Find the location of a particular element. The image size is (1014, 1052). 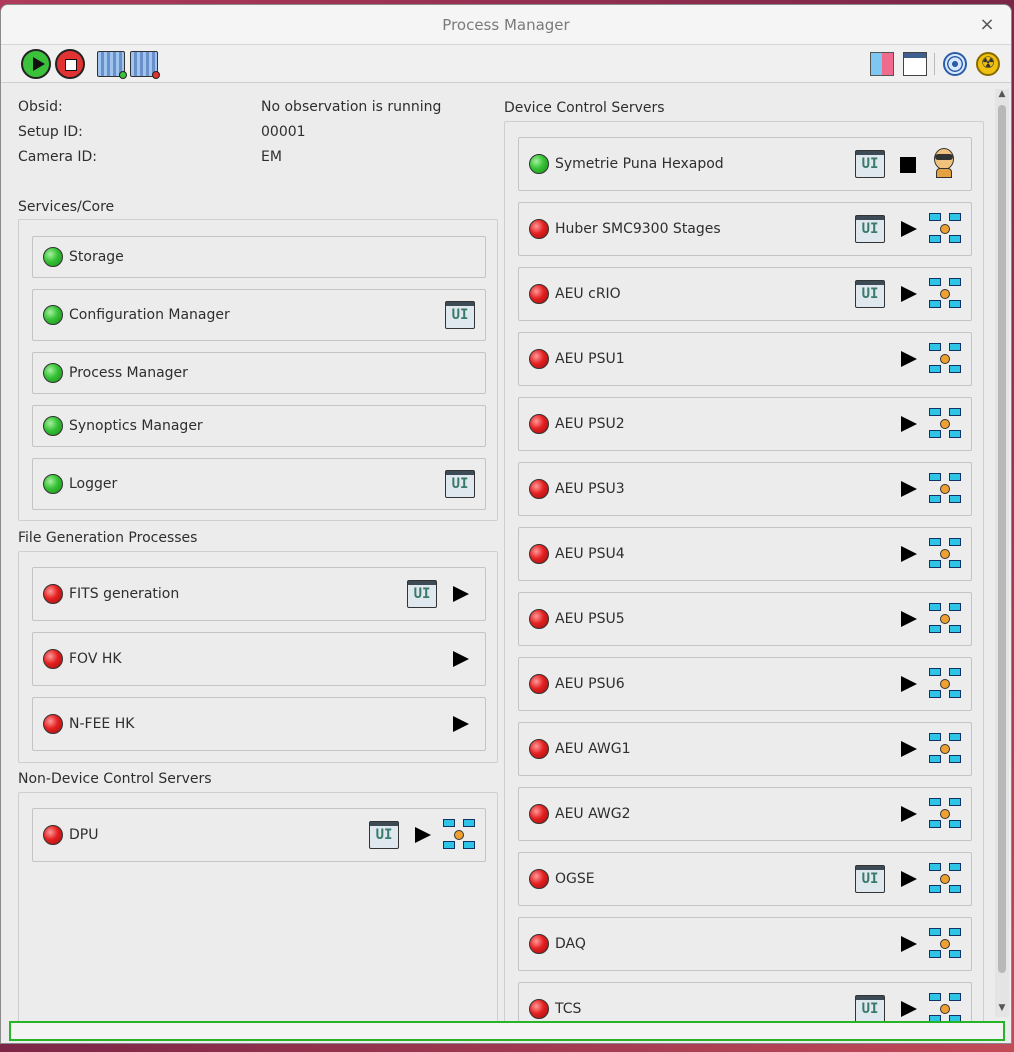

panel-stop-icon is located at coordinates (145, 65).